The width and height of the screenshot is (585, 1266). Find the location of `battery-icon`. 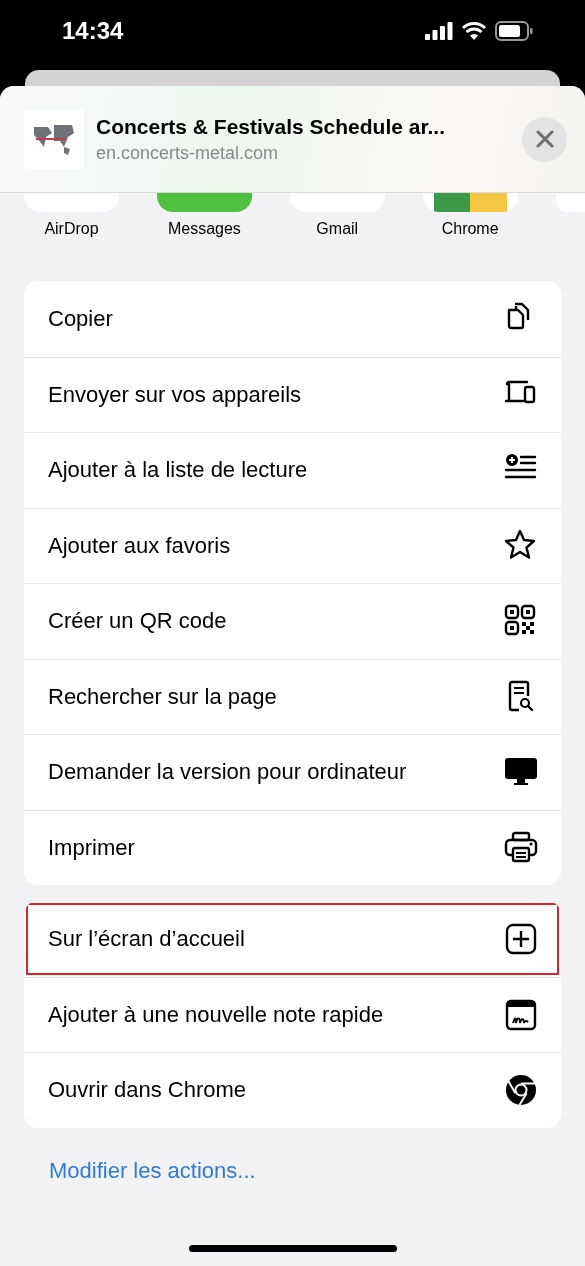

battery-icon is located at coordinates (514, 31).